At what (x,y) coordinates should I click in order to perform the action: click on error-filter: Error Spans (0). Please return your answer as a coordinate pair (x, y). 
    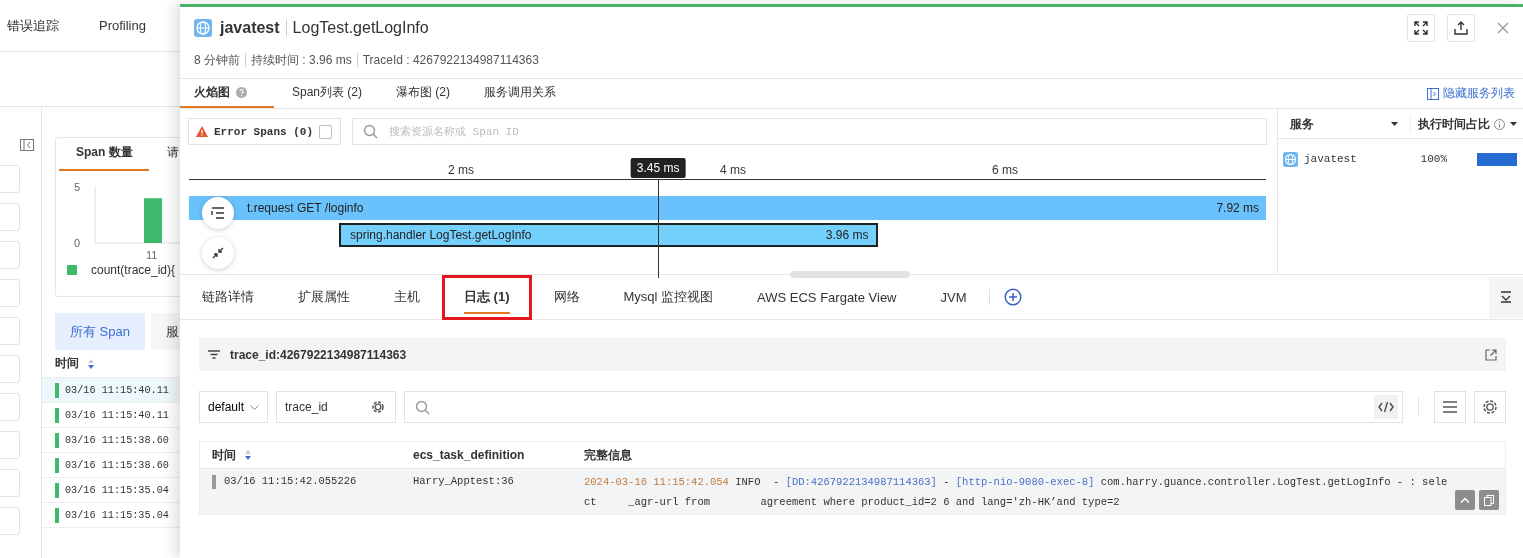
    Looking at the image, I should click on (264, 131).